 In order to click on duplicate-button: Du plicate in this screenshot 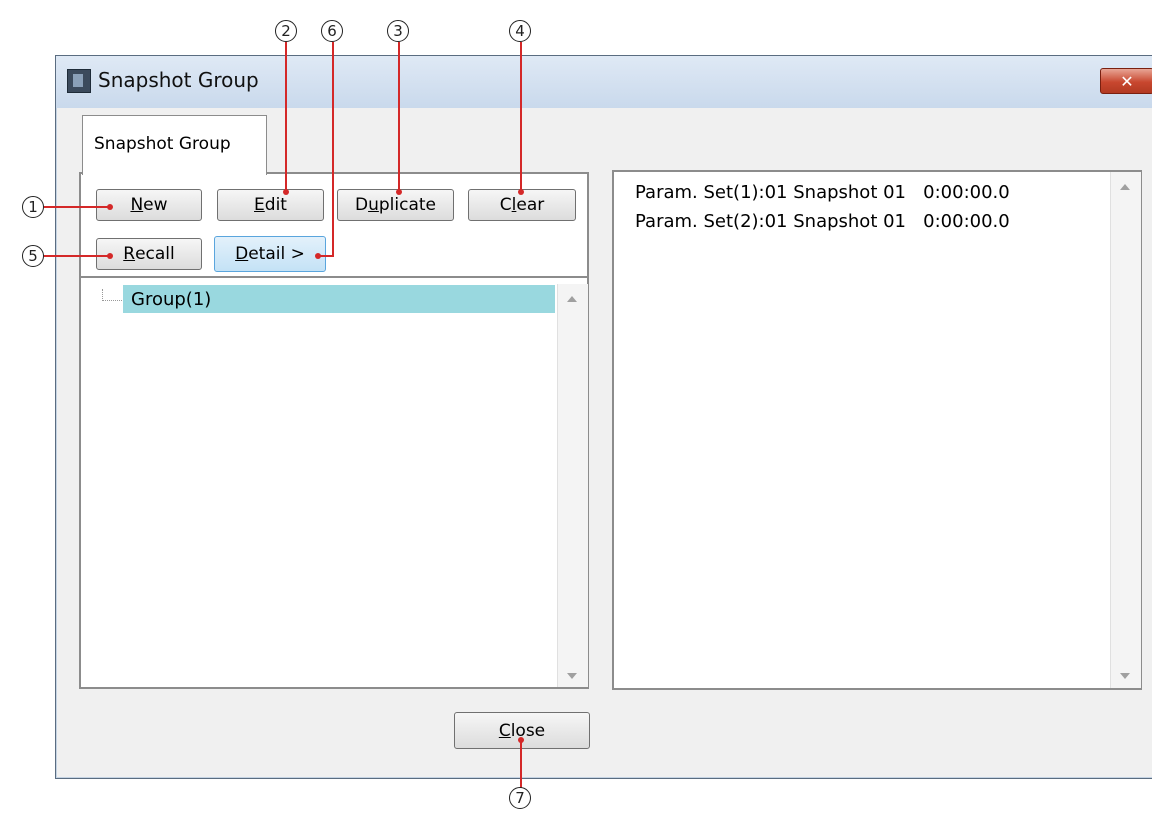, I will do `click(395, 205)`.